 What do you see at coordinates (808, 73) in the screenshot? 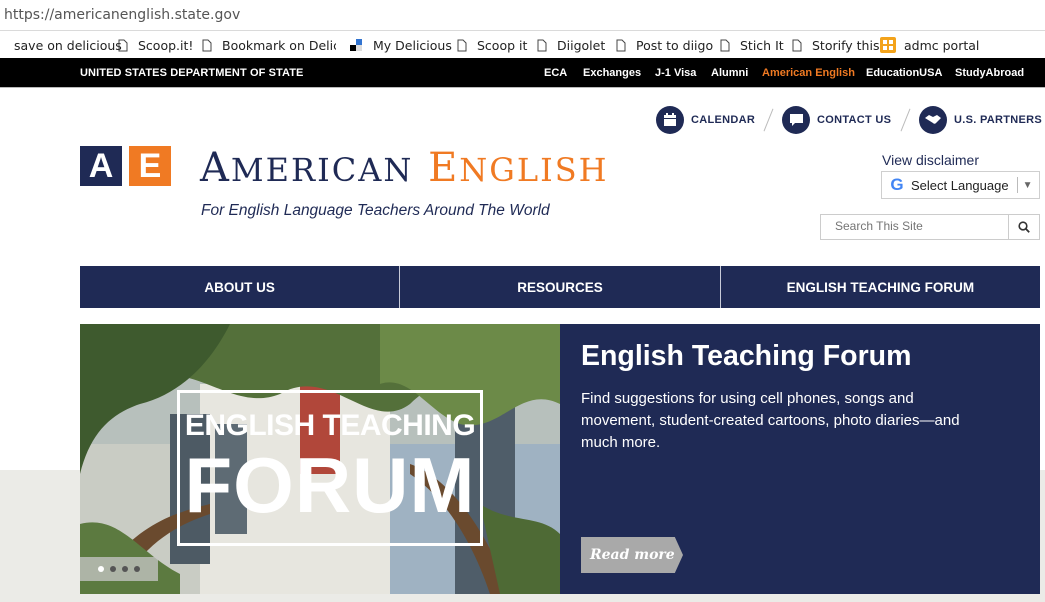
I see `state-link-american-english: American English` at bounding box center [808, 73].